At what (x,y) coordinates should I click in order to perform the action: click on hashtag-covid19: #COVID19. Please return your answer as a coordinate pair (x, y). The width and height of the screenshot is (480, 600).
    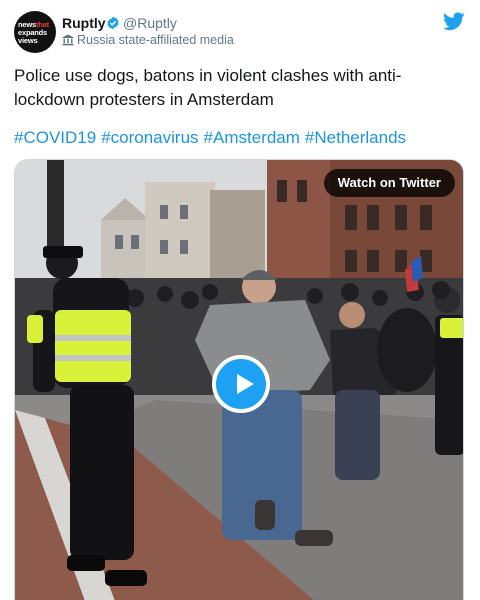
    Looking at the image, I should click on (55, 137).